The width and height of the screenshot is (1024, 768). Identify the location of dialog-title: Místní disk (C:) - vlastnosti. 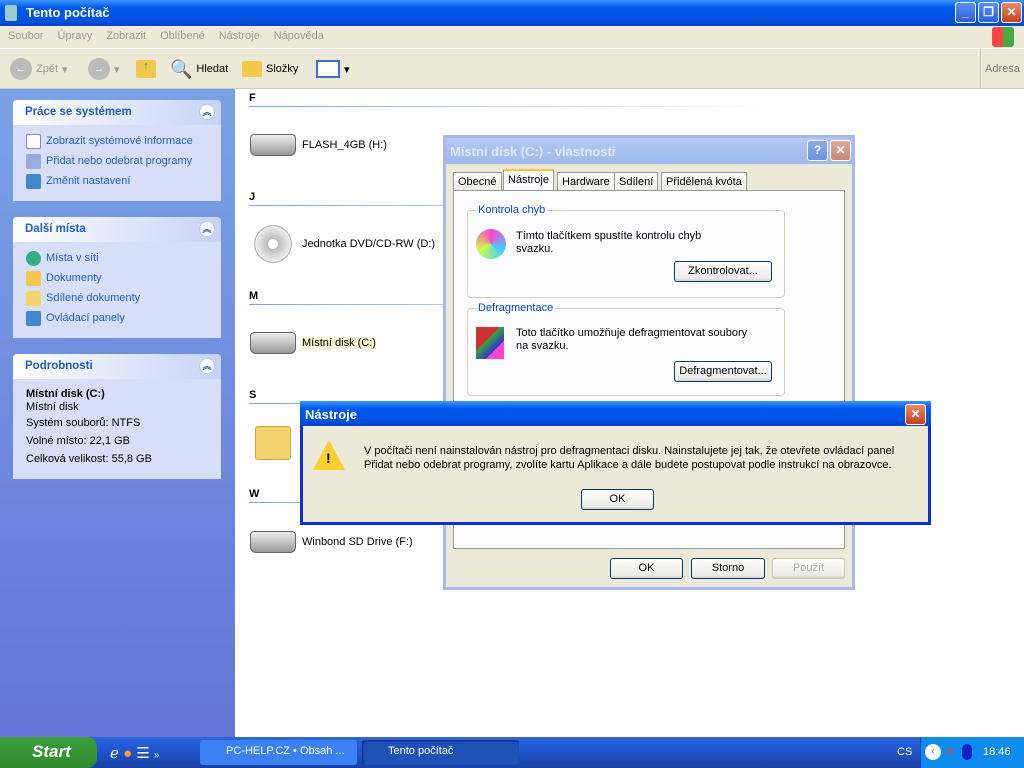
(533, 151).